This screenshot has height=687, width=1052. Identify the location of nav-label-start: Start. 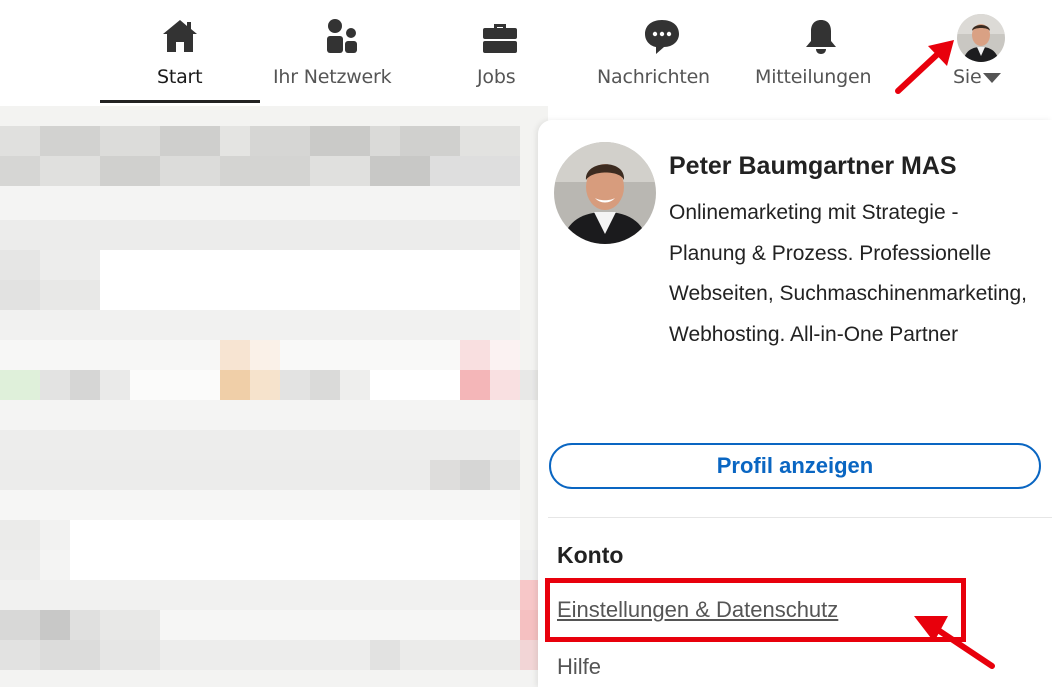
(180, 77).